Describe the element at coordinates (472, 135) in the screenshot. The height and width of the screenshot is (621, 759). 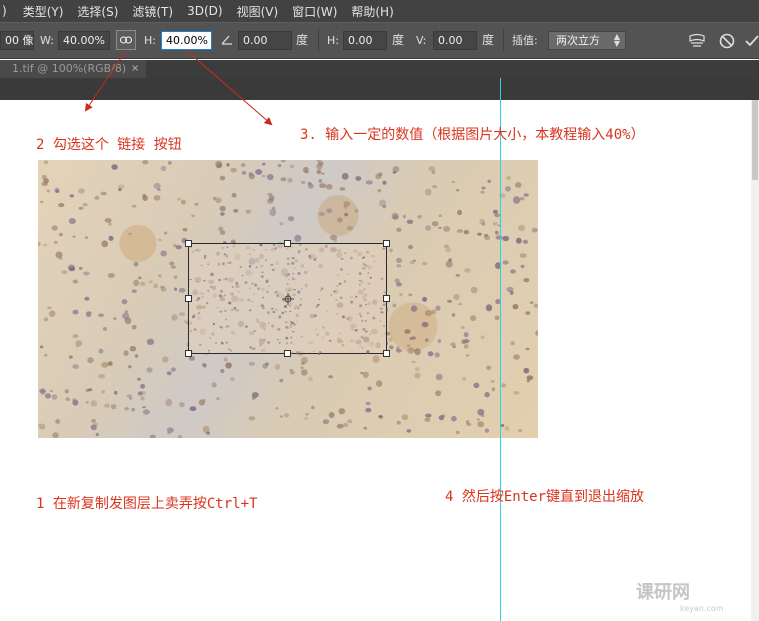
I see `annotation-step-3: 3. 输入一定的数值（根据图片大小，本教程输入40%）` at that location.